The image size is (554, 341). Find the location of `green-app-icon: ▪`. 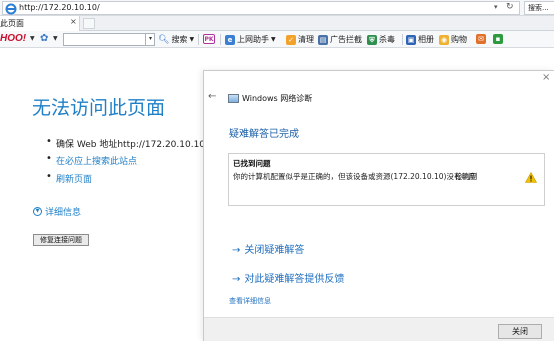

green-app-icon: ▪ is located at coordinates (498, 39).